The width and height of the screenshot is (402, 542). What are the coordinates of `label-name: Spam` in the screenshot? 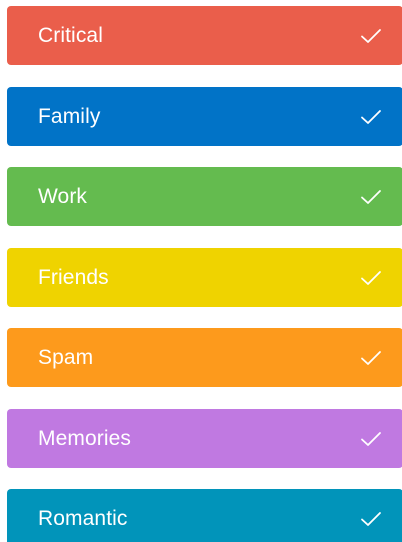 It's located at (66, 357).